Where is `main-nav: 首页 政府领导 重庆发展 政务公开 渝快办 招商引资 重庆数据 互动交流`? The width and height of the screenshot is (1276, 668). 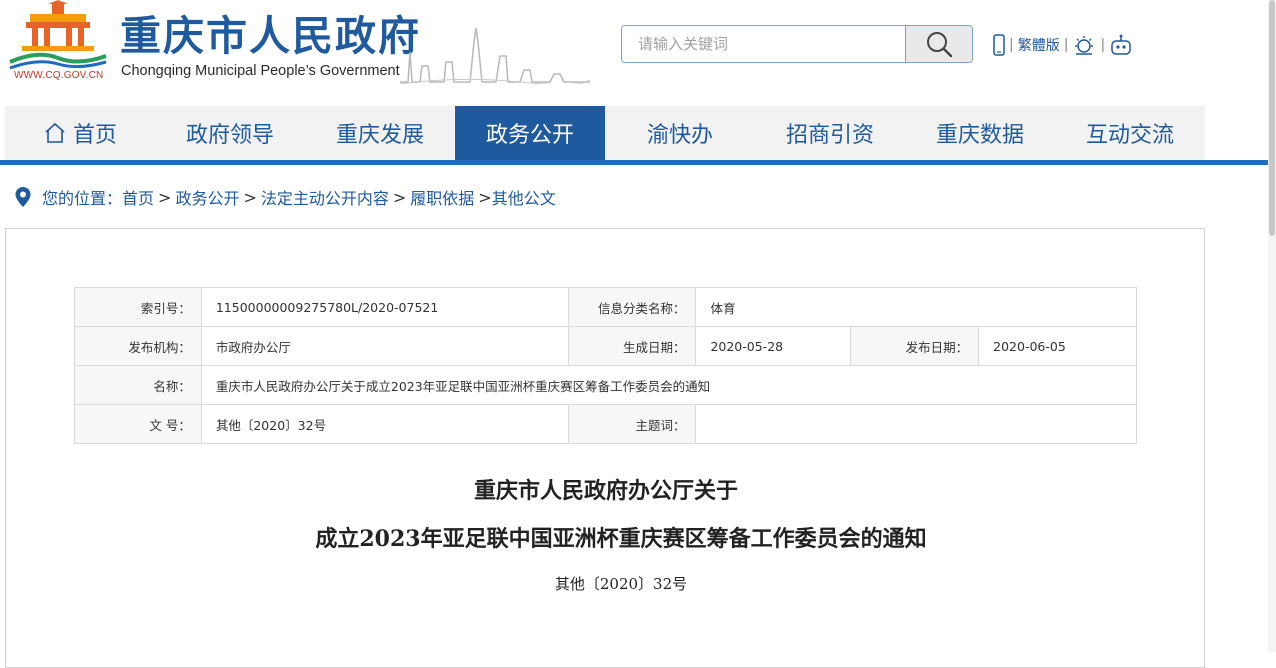 main-nav: 首页 政府领导 重庆发展 政务公开 渝快办 招商引资 重庆数据 互动交流 is located at coordinates (605, 133).